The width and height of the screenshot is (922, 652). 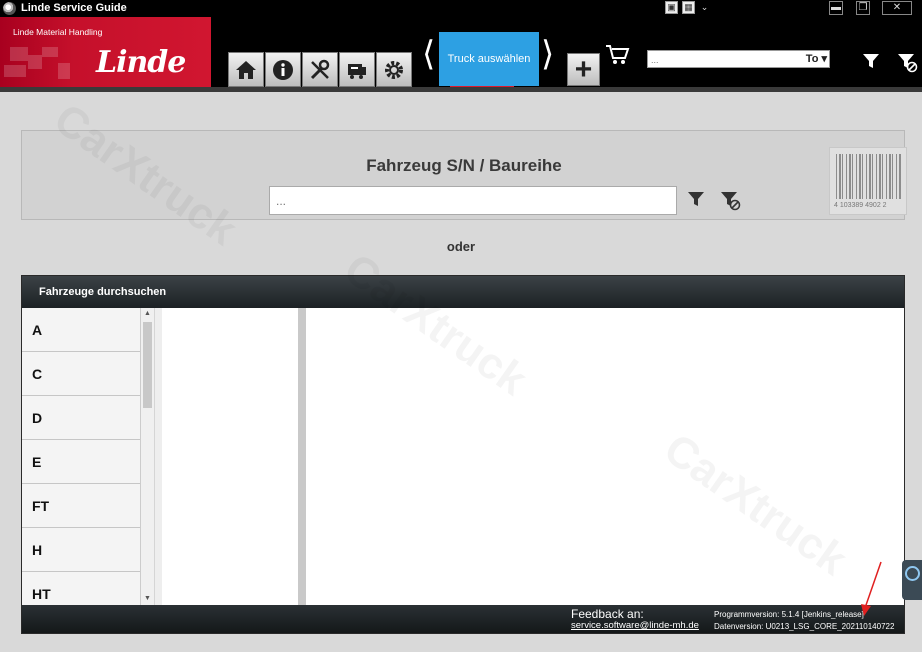 I want to click on or-label: oder, so click(x=461, y=246).